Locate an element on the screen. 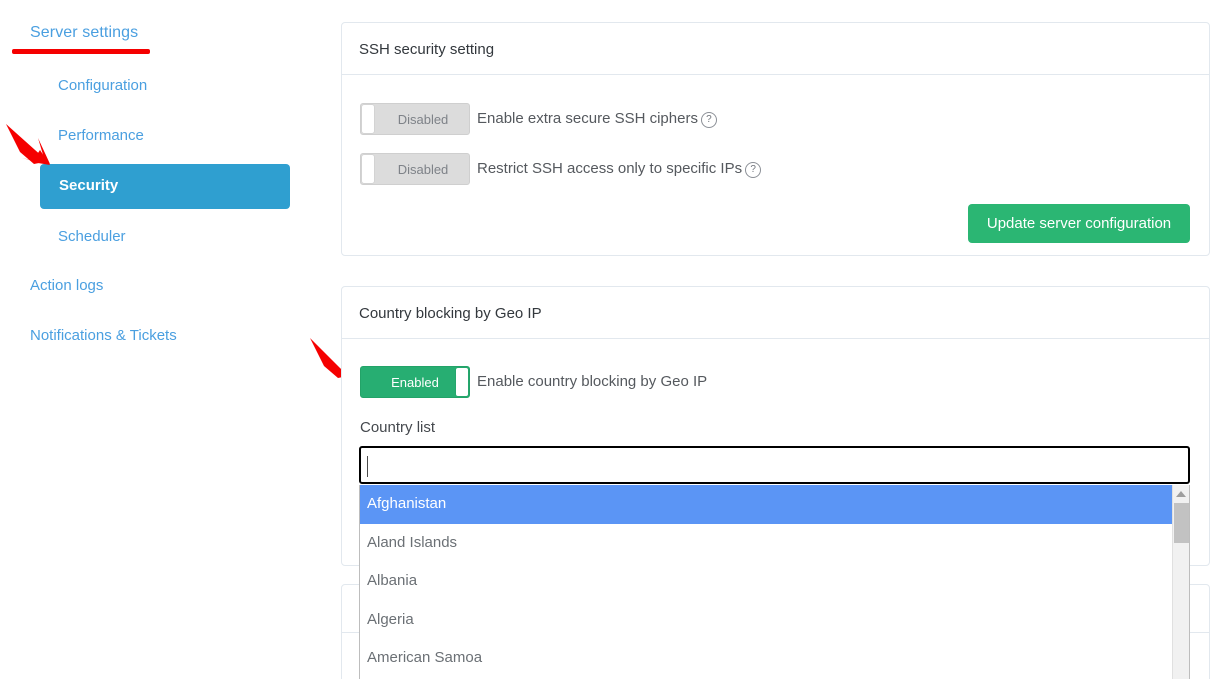 The height and width of the screenshot is (679, 1227). sidebar-item-label: Security is located at coordinates (89, 185).